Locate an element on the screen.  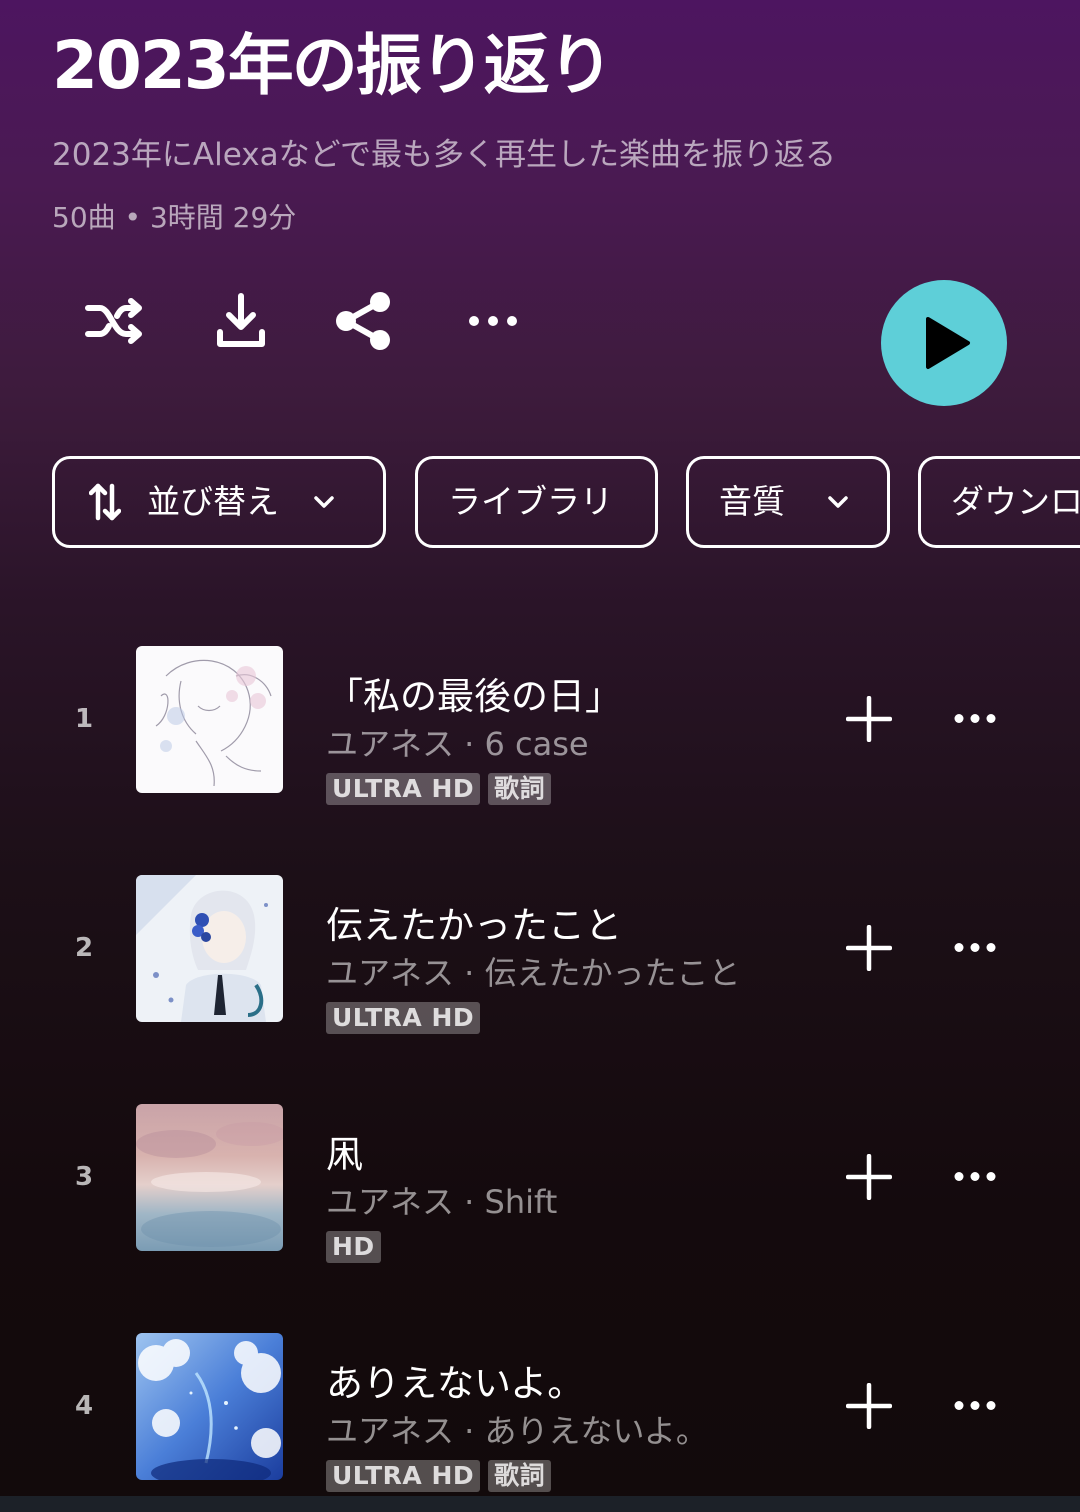
share-button is located at coordinates (363, 321).